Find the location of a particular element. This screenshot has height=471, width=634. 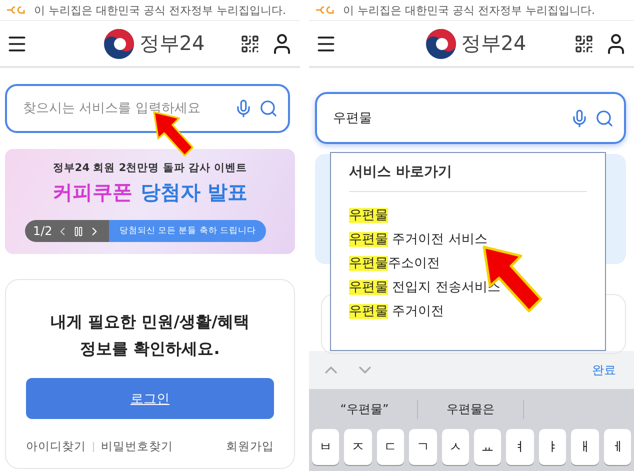

login-message: 내게 필요한 민원/생활/혜택 정보를 확인하세요. is located at coordinates (150, 335).